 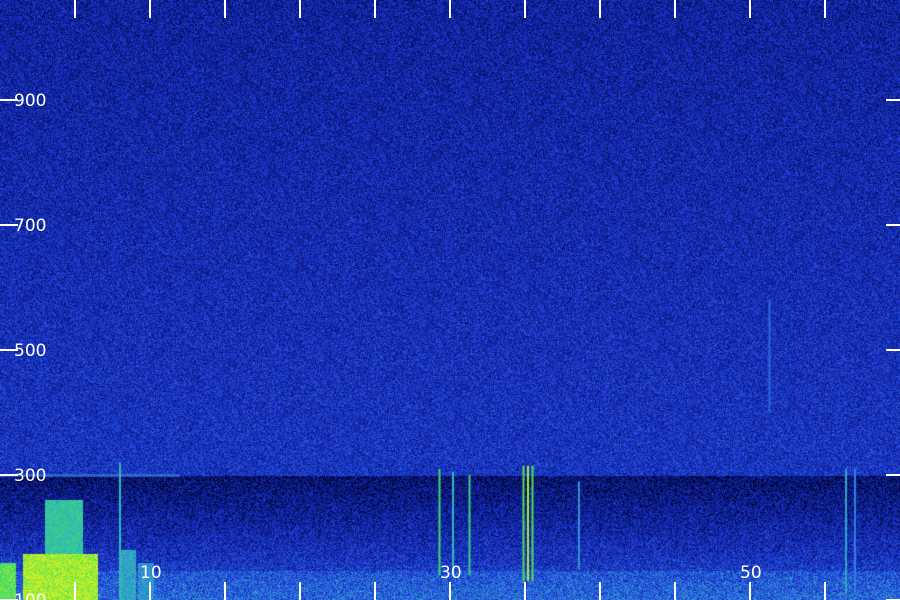 I want to click on y-tick-label: 300, so click(x=30, y=476).